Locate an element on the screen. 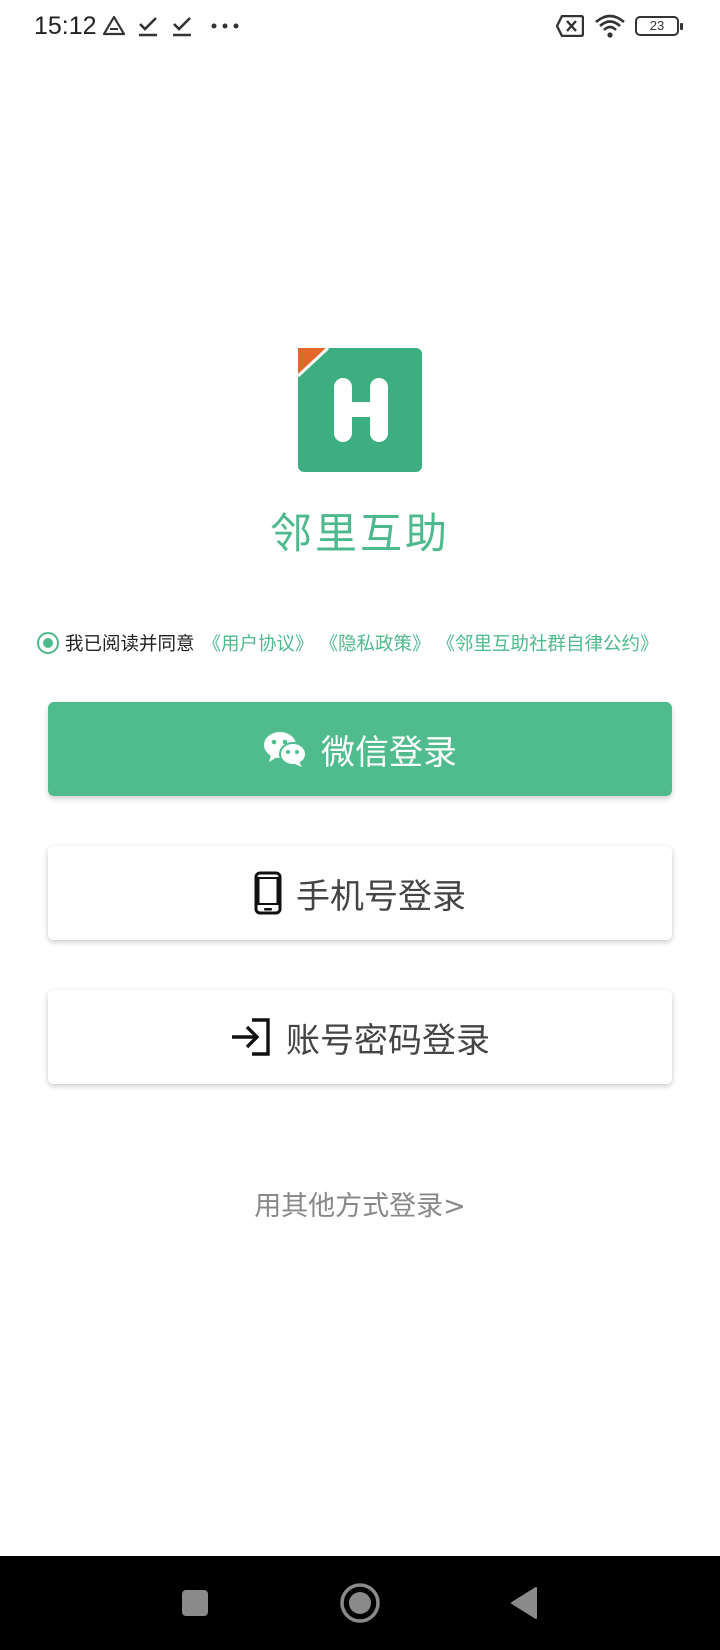 The width and height of the screenshot is (720, 1650). sim-off-icon is located at coordinates (570, 26).